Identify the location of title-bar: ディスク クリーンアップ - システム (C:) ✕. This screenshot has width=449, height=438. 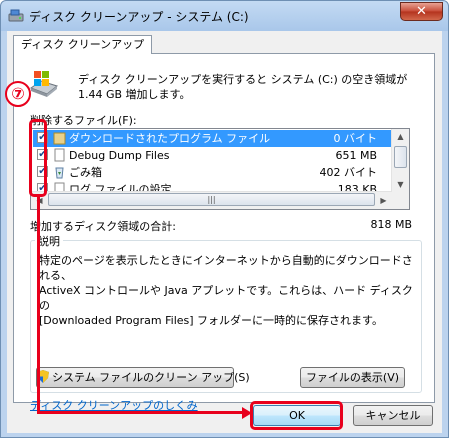
(224, 16).